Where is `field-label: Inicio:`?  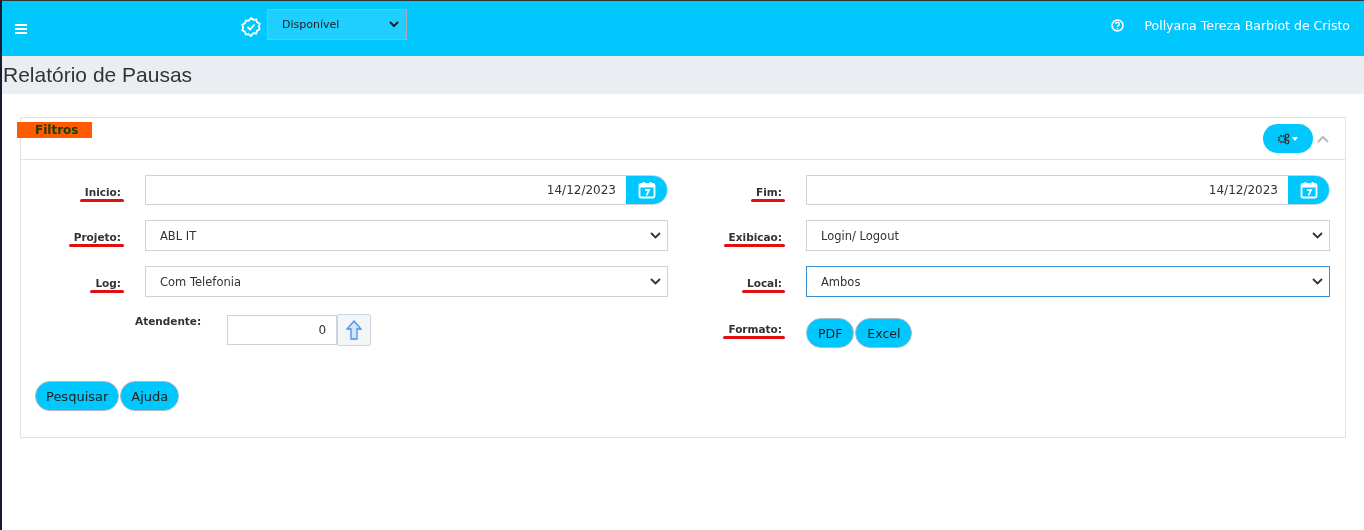 field-label: Inicio: is located at coordinates (102, 192).